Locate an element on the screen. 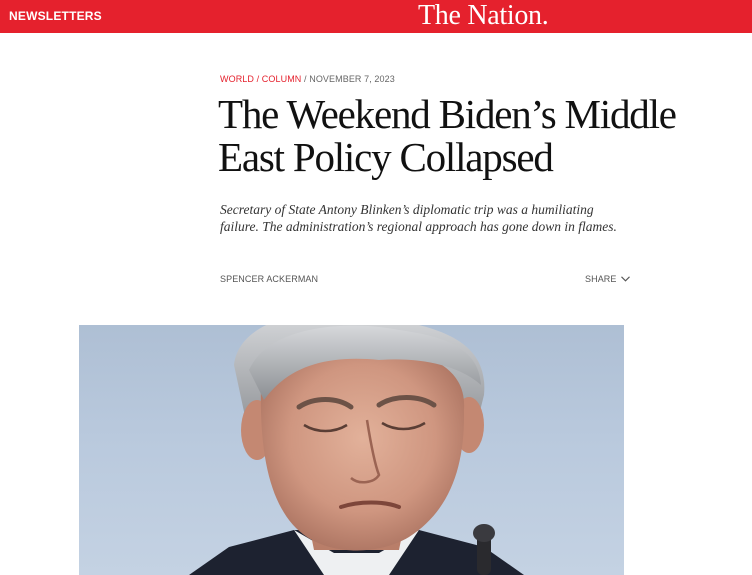  article-meta: WORLD / COLUMN / NOVEMBER 7, 2023 is located at coordinates (307, 79).